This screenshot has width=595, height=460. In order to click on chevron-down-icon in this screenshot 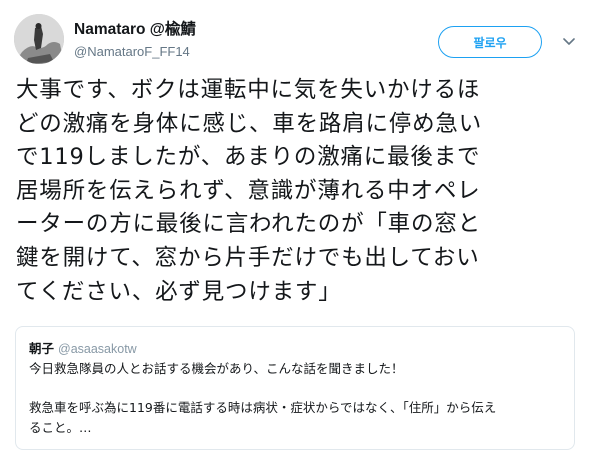, I will do `click(569, 41)`.